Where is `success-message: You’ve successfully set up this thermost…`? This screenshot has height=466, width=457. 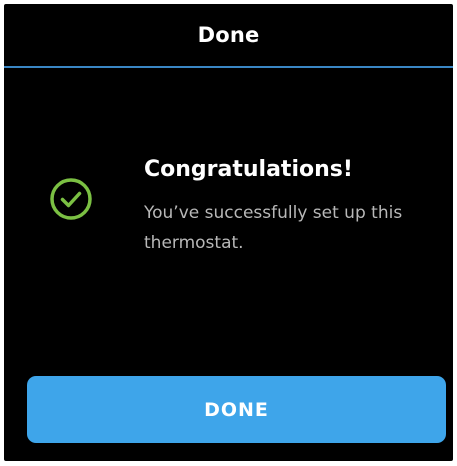
success-message: You’ve successfully set up this thermost… is located at coordinates (273, 228).